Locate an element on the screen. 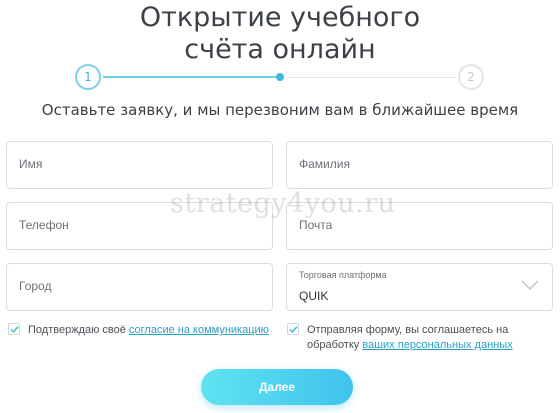 This screenshot has width=560, height=413. consent-communication-label: Подтверждаю своё is located at coordinates (78, 330).